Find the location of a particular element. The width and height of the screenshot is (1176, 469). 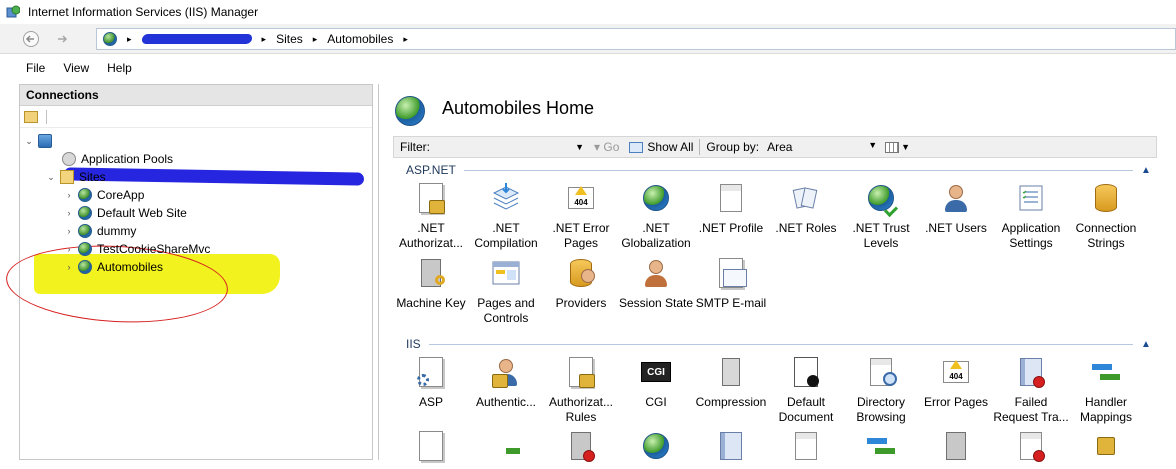

filter-divider is located at coordinates (700, 147).